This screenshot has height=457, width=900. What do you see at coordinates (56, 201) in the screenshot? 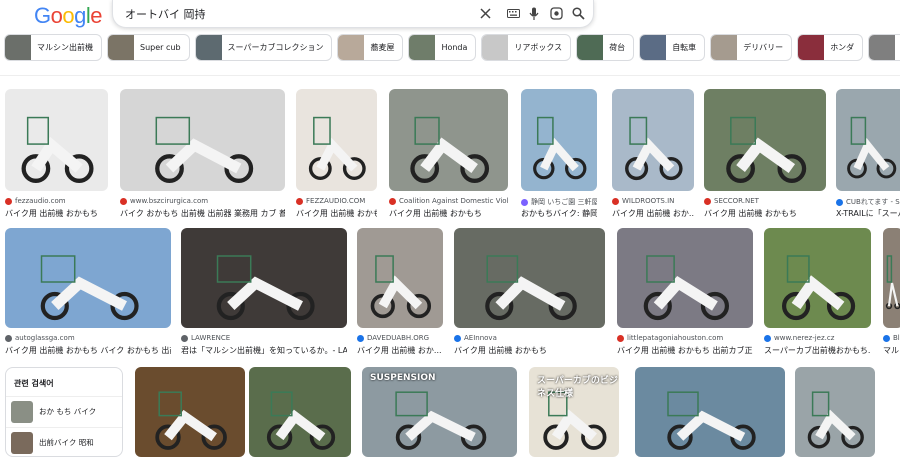
I see `result-source: fezzaudio.com` at bounding box center [56, 201].